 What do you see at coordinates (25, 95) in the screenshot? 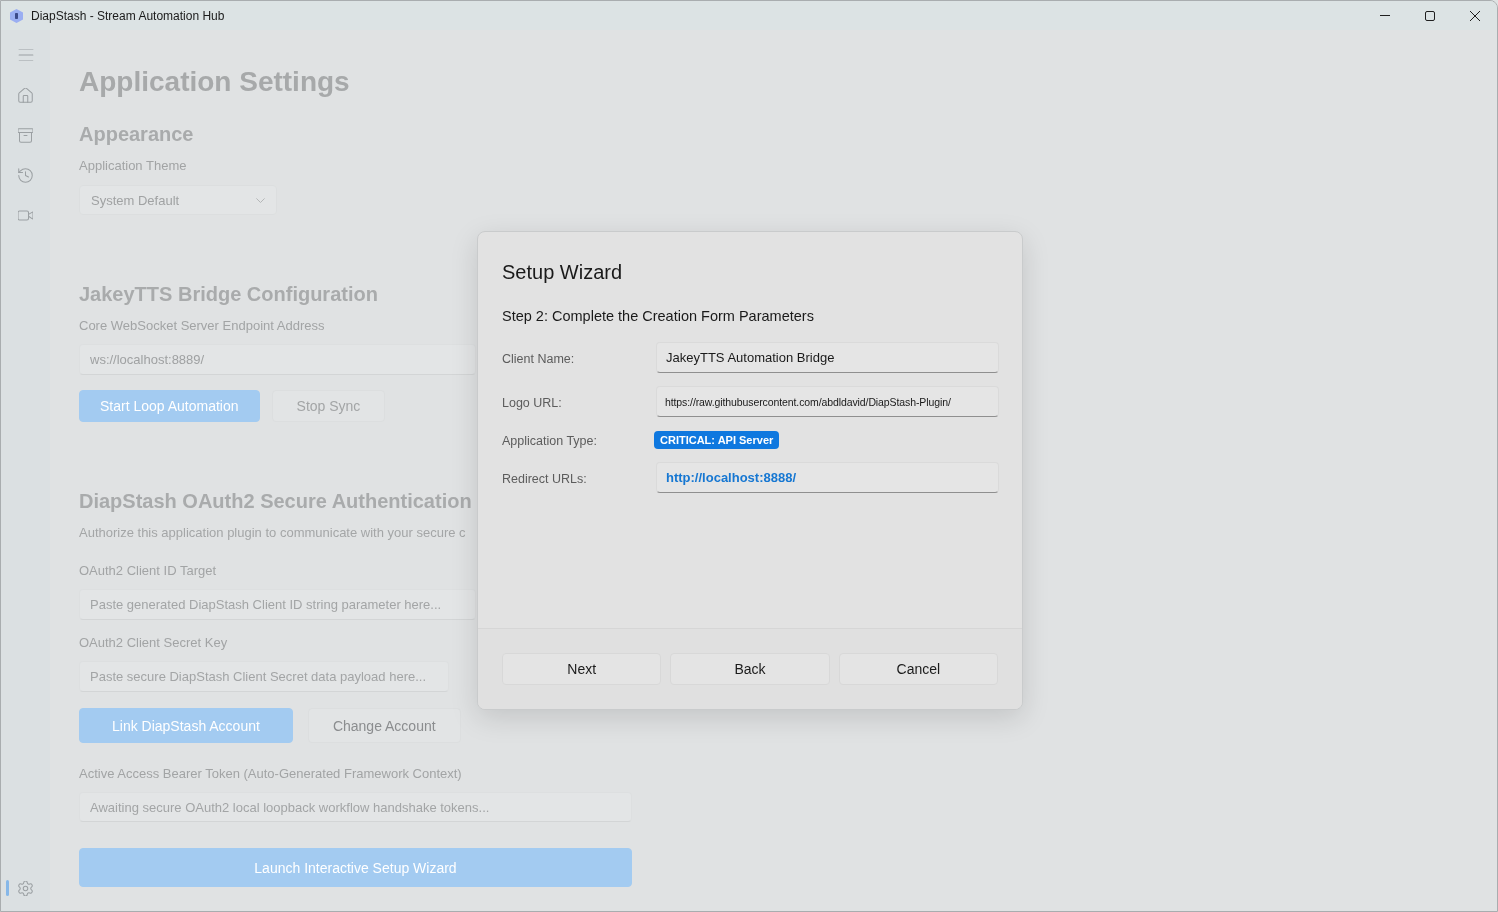
I see `home-icon` at bounding box center [25, 95].